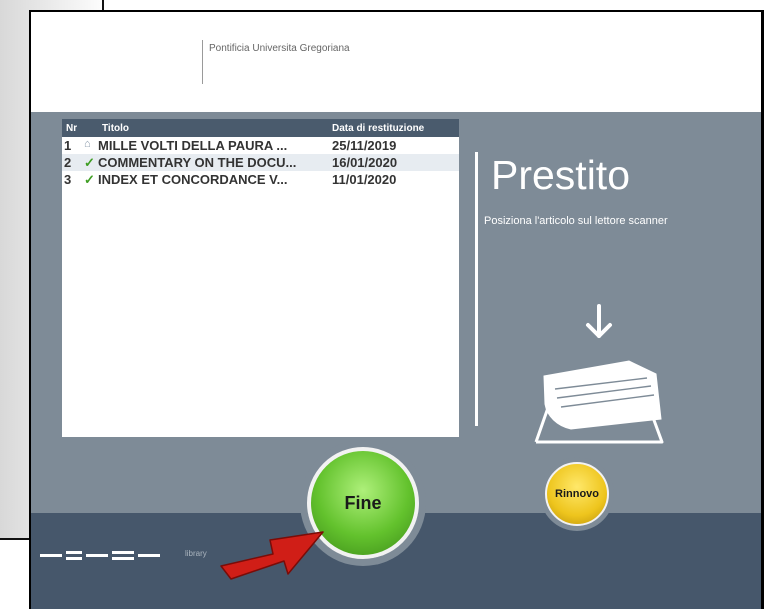 This screenshot has height=609, width=769. What do you see at coordinates (364, 145) in the screenshot?
I see `row-return-date: 25/11/2019` at bounding box center [364, 145].